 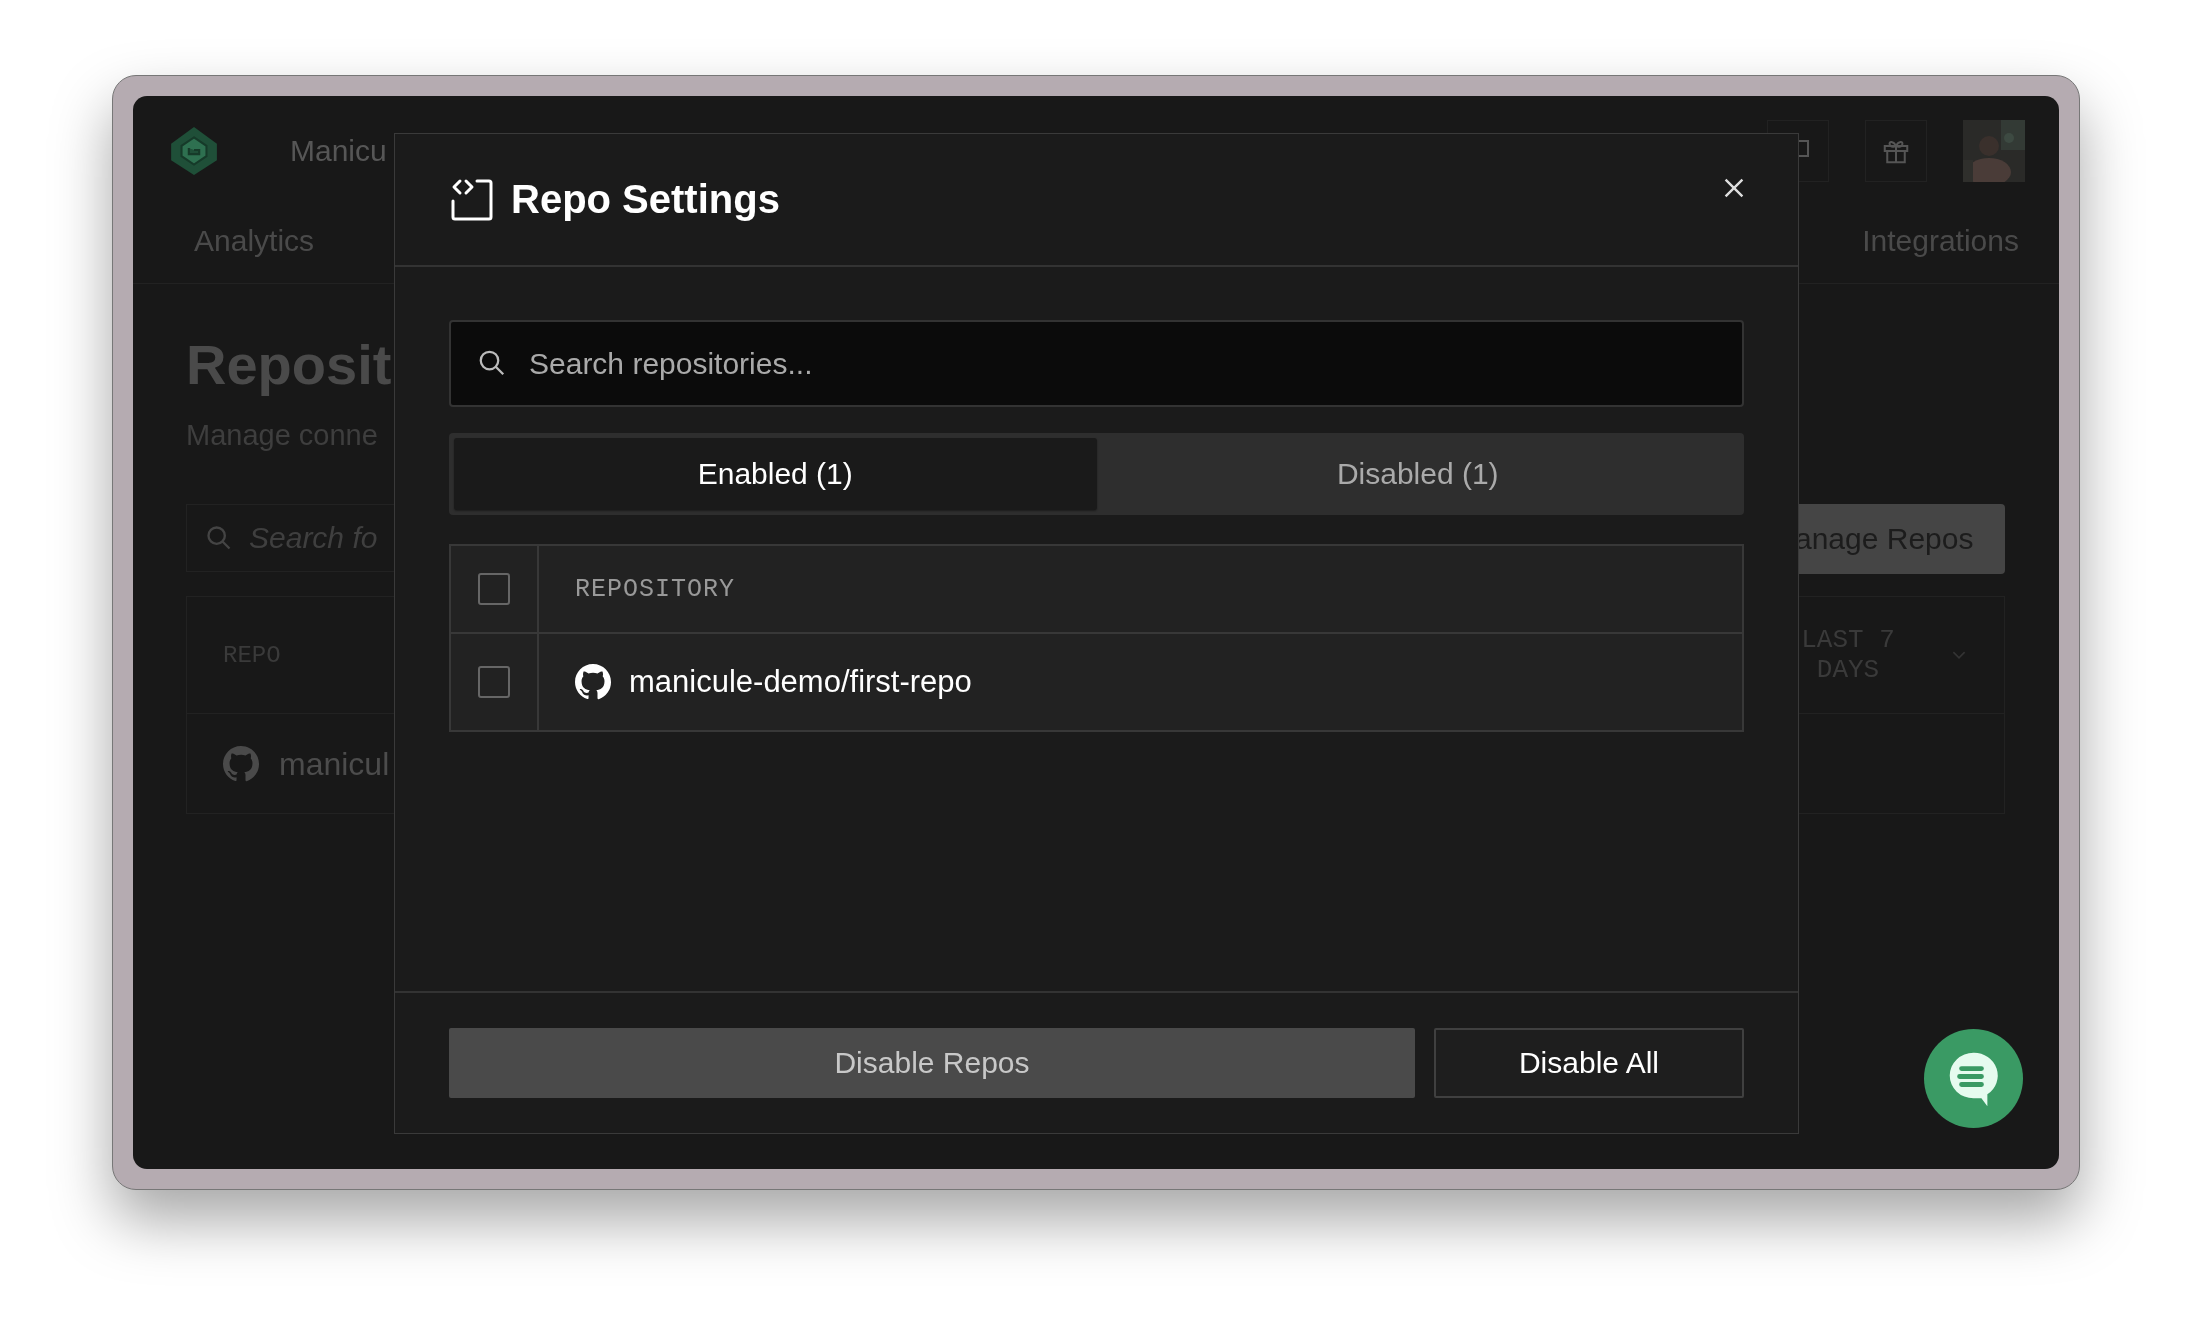 I want to click on close-icon, so click(x=1734, y=188).